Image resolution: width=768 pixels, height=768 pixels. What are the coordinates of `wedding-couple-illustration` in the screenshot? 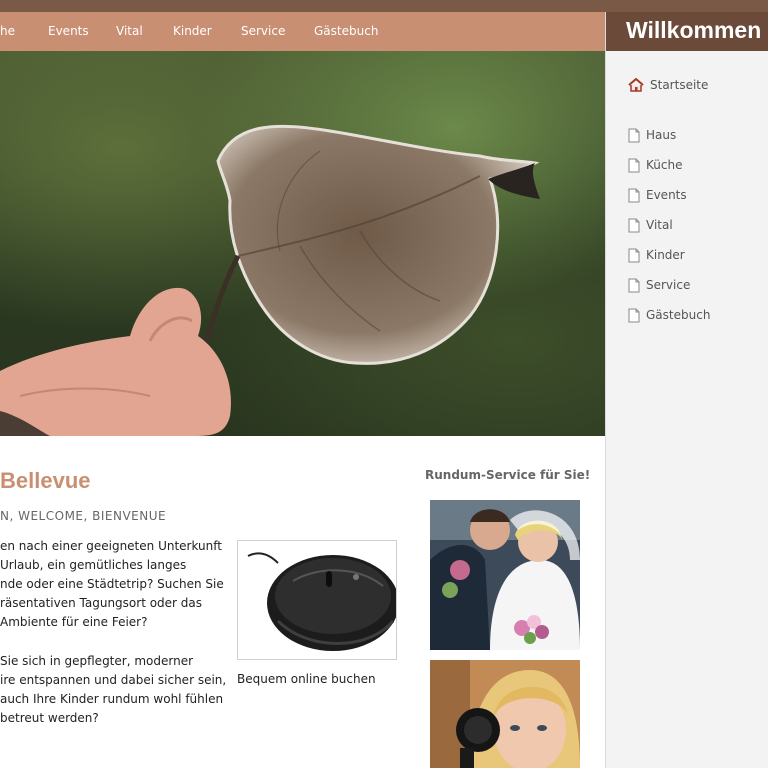 It's located at (505, 575).